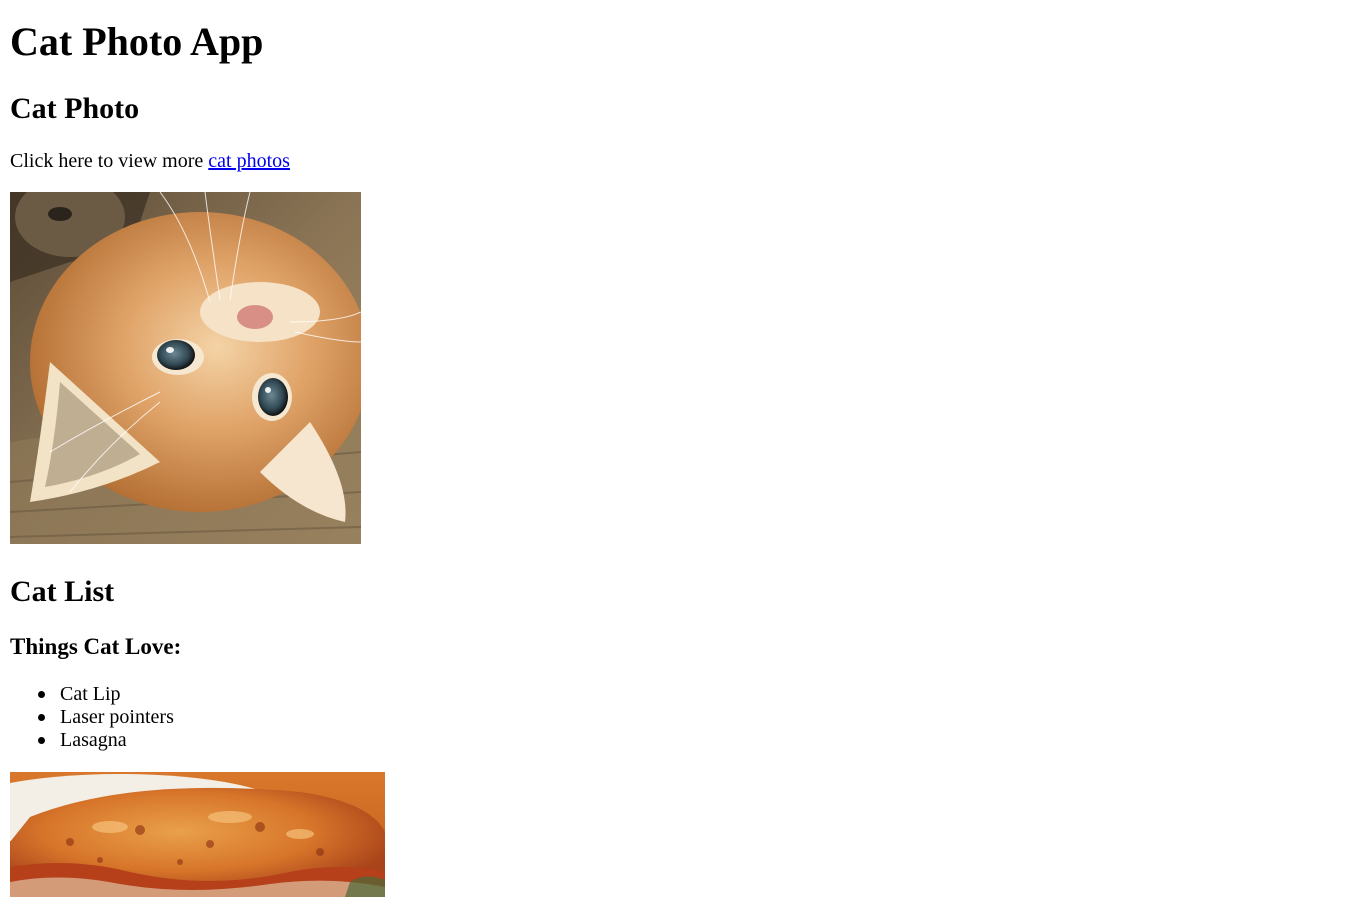  I want to click on list-item-label: Lasagna, so click(93, 740).